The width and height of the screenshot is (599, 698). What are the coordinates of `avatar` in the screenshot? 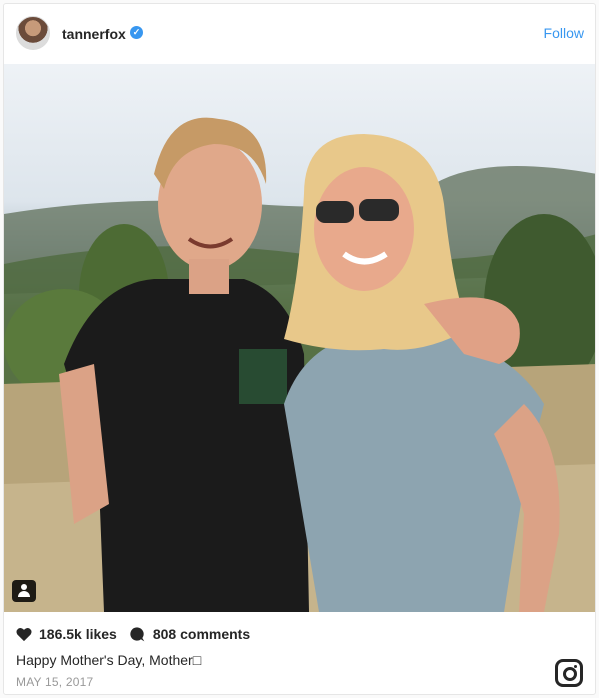 It's located at (33, 33).